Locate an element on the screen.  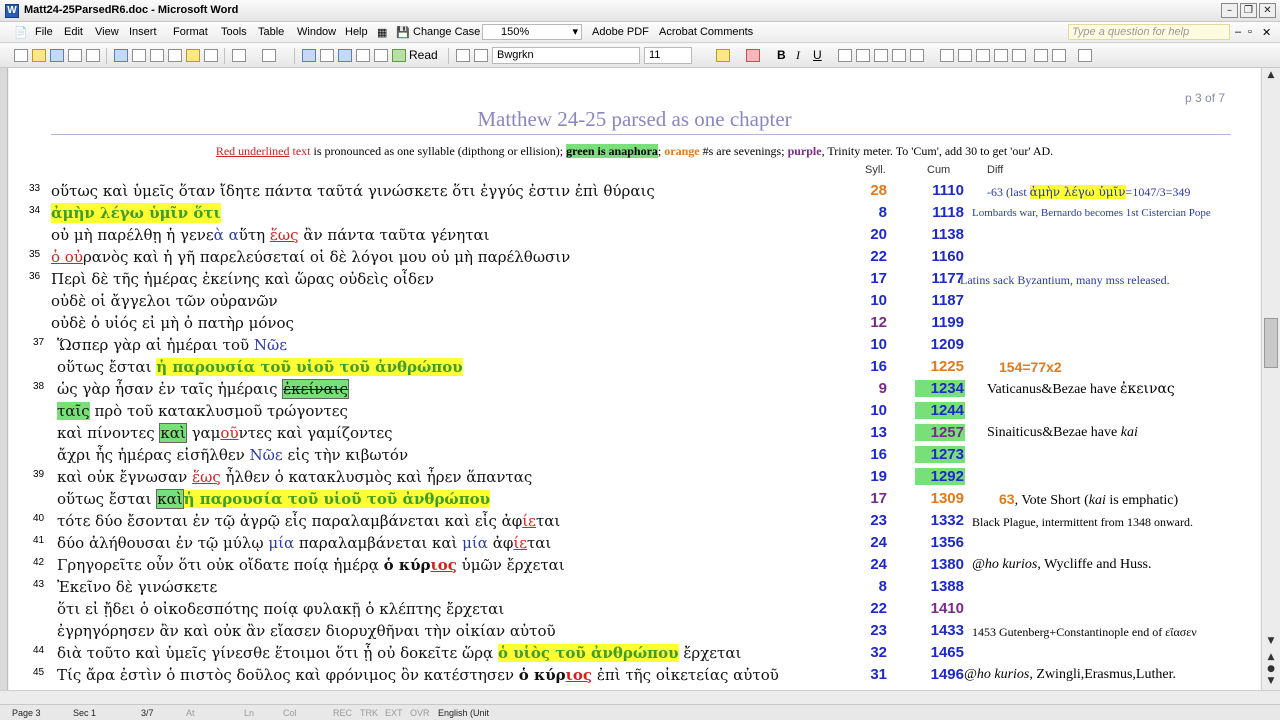
align-center-icon is located at coordinates (863, 55).